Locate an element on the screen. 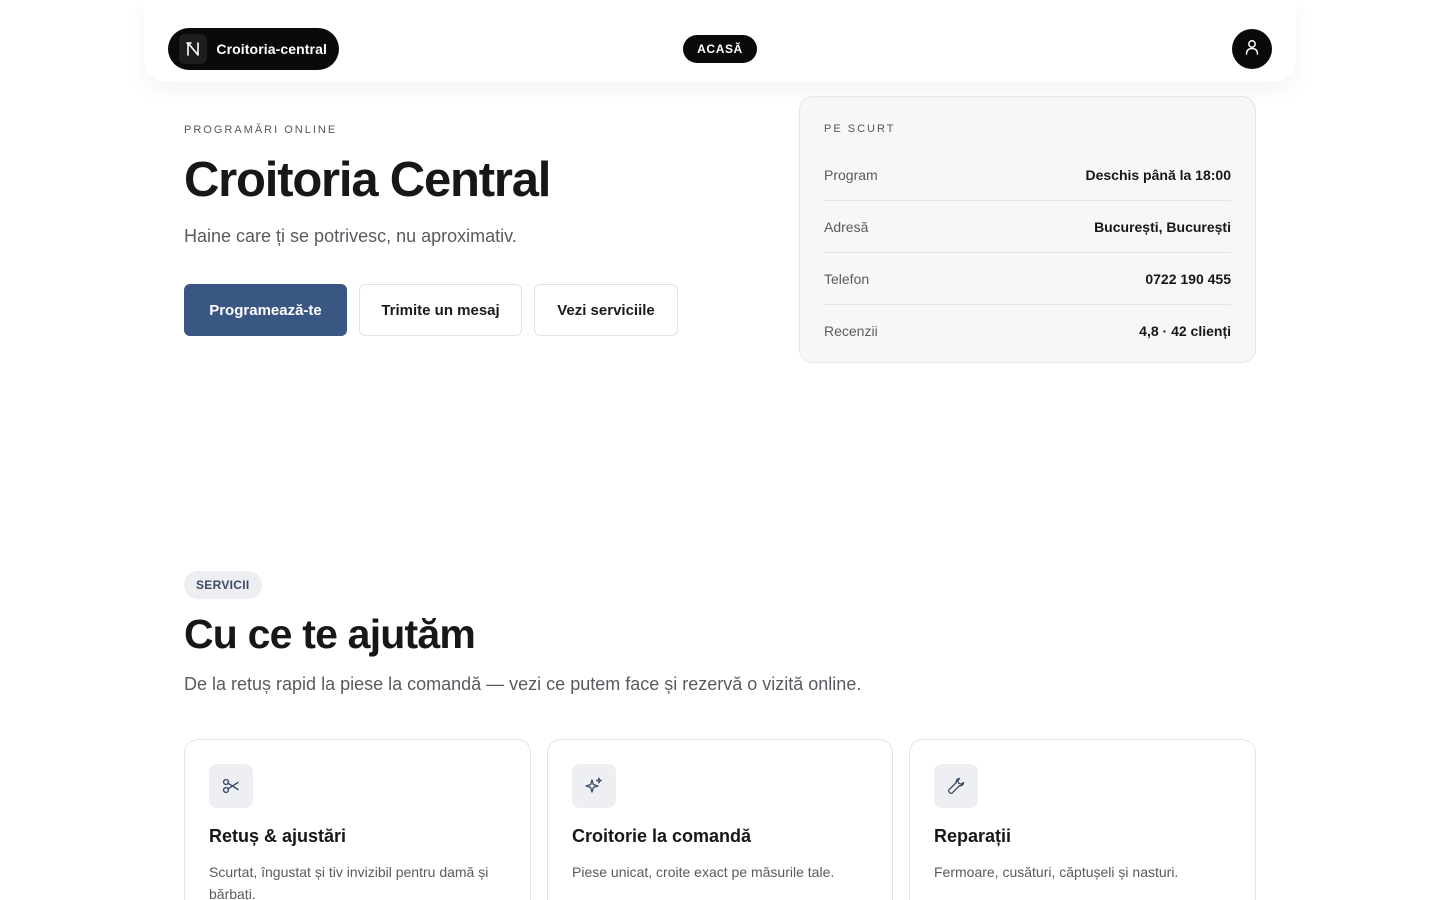  brand-name: Croitoria-central is located at coordinates (271, 49).